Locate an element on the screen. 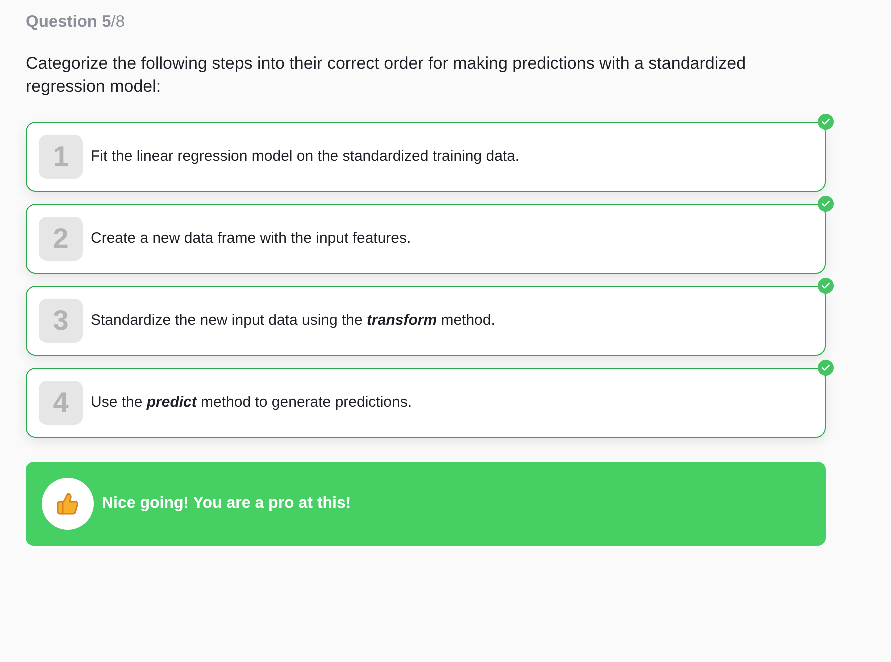 The height and width of the screenshot is (662, 891). thumbs-up-icon is located at coordinates (68, 504).